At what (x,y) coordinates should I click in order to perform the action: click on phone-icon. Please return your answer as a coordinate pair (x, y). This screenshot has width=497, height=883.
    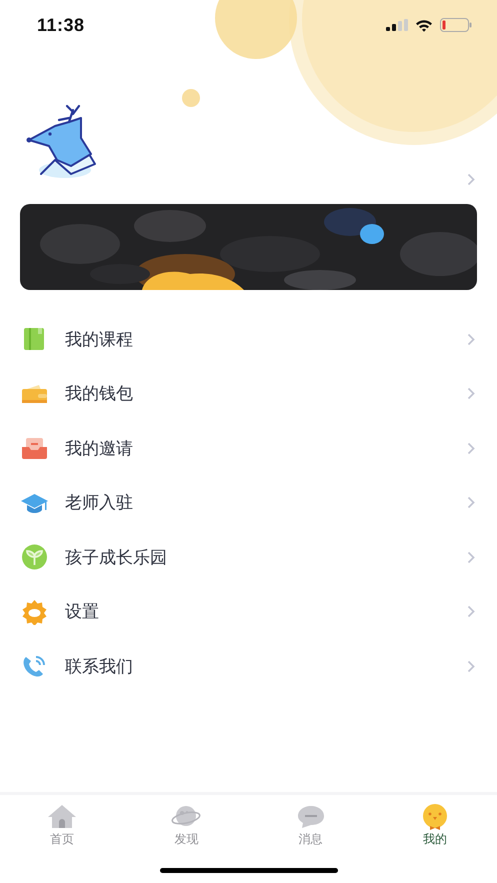
    Looking at the image, I should click on (34, 666).